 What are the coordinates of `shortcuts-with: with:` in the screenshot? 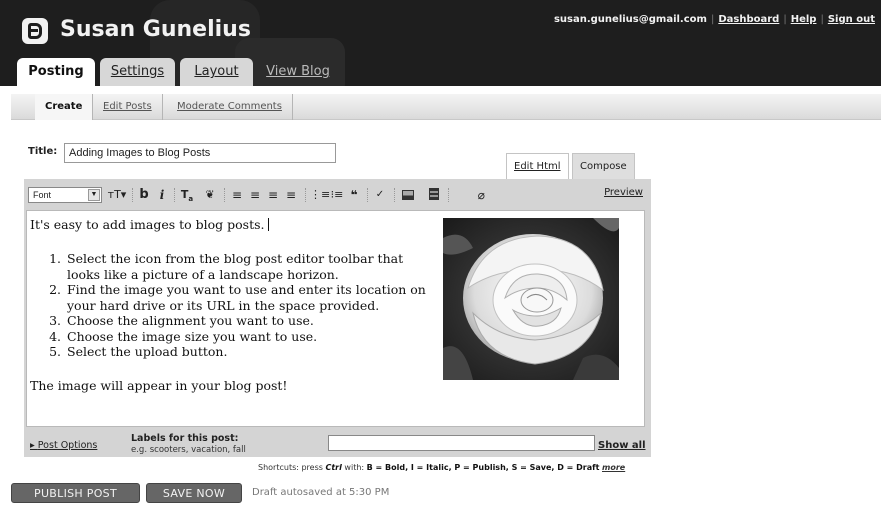 It's located at (354, 467).